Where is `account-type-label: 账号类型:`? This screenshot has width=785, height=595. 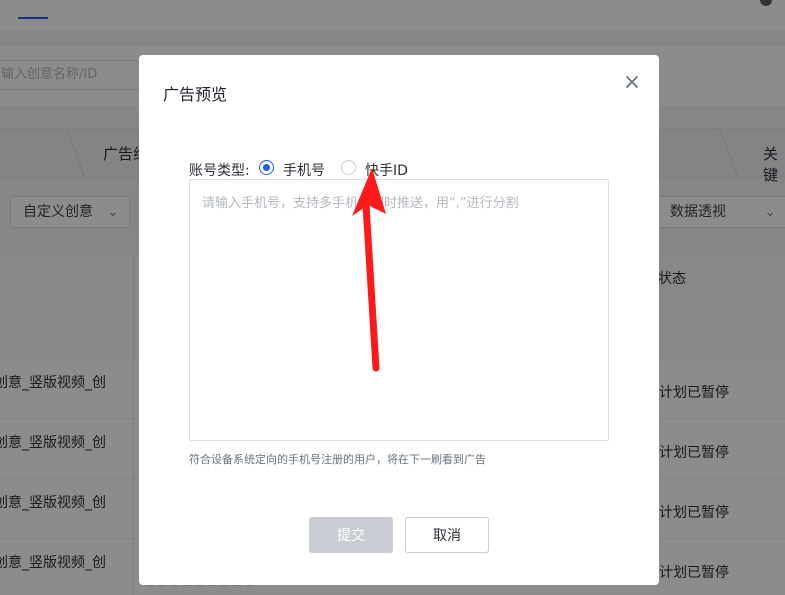 account-type-label: 账号类型: is located at coordinates (219, 171).